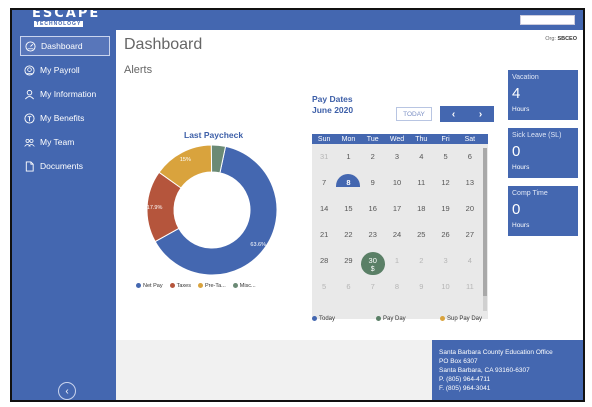 The width and height of the screenshot is (592, 407). Describe the element at coordinates (183, 286) in the screenshot. I see `legend-label: Taxes` at that location.